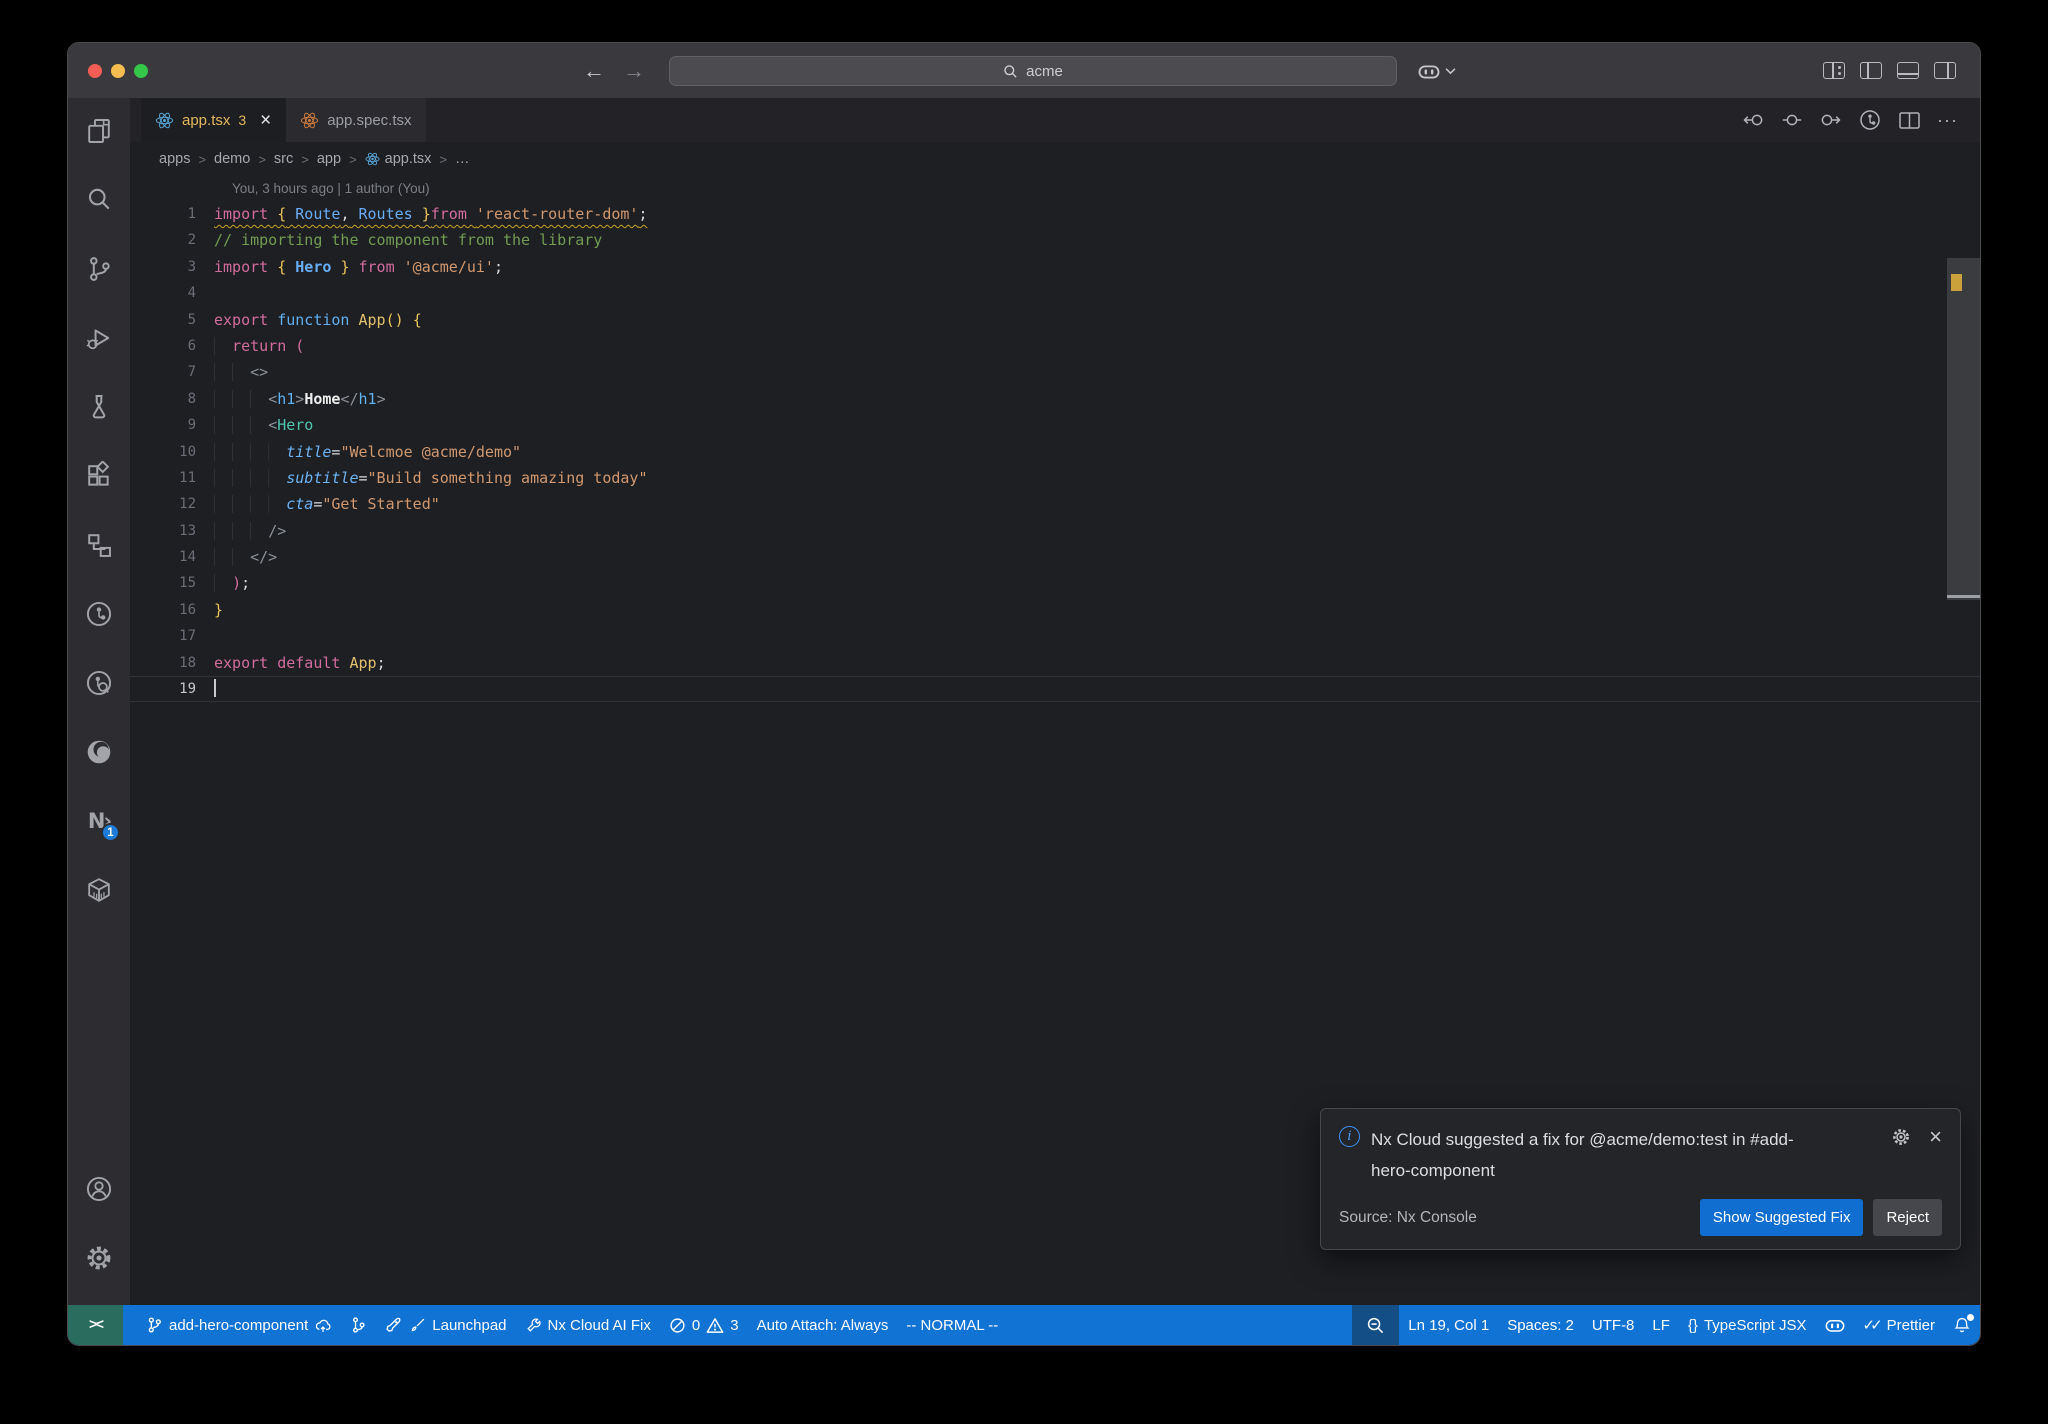 Image resolution: width=2048 pixels, height=1424 pixels. I want to click on gitlens-launchpad-item: Launchpad, so click(445, 1325).